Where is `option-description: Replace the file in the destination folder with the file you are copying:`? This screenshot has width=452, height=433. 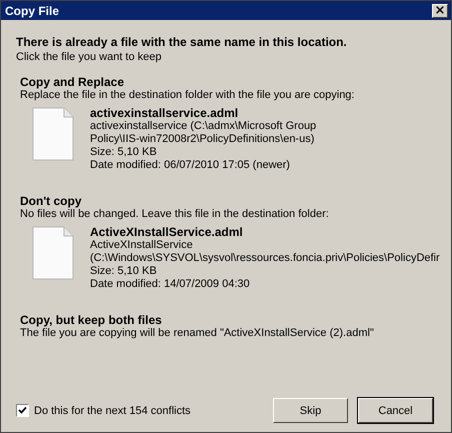
option-description: Replace the file in the destination folder with the file you are copying: is located at coordinates (188, 95).